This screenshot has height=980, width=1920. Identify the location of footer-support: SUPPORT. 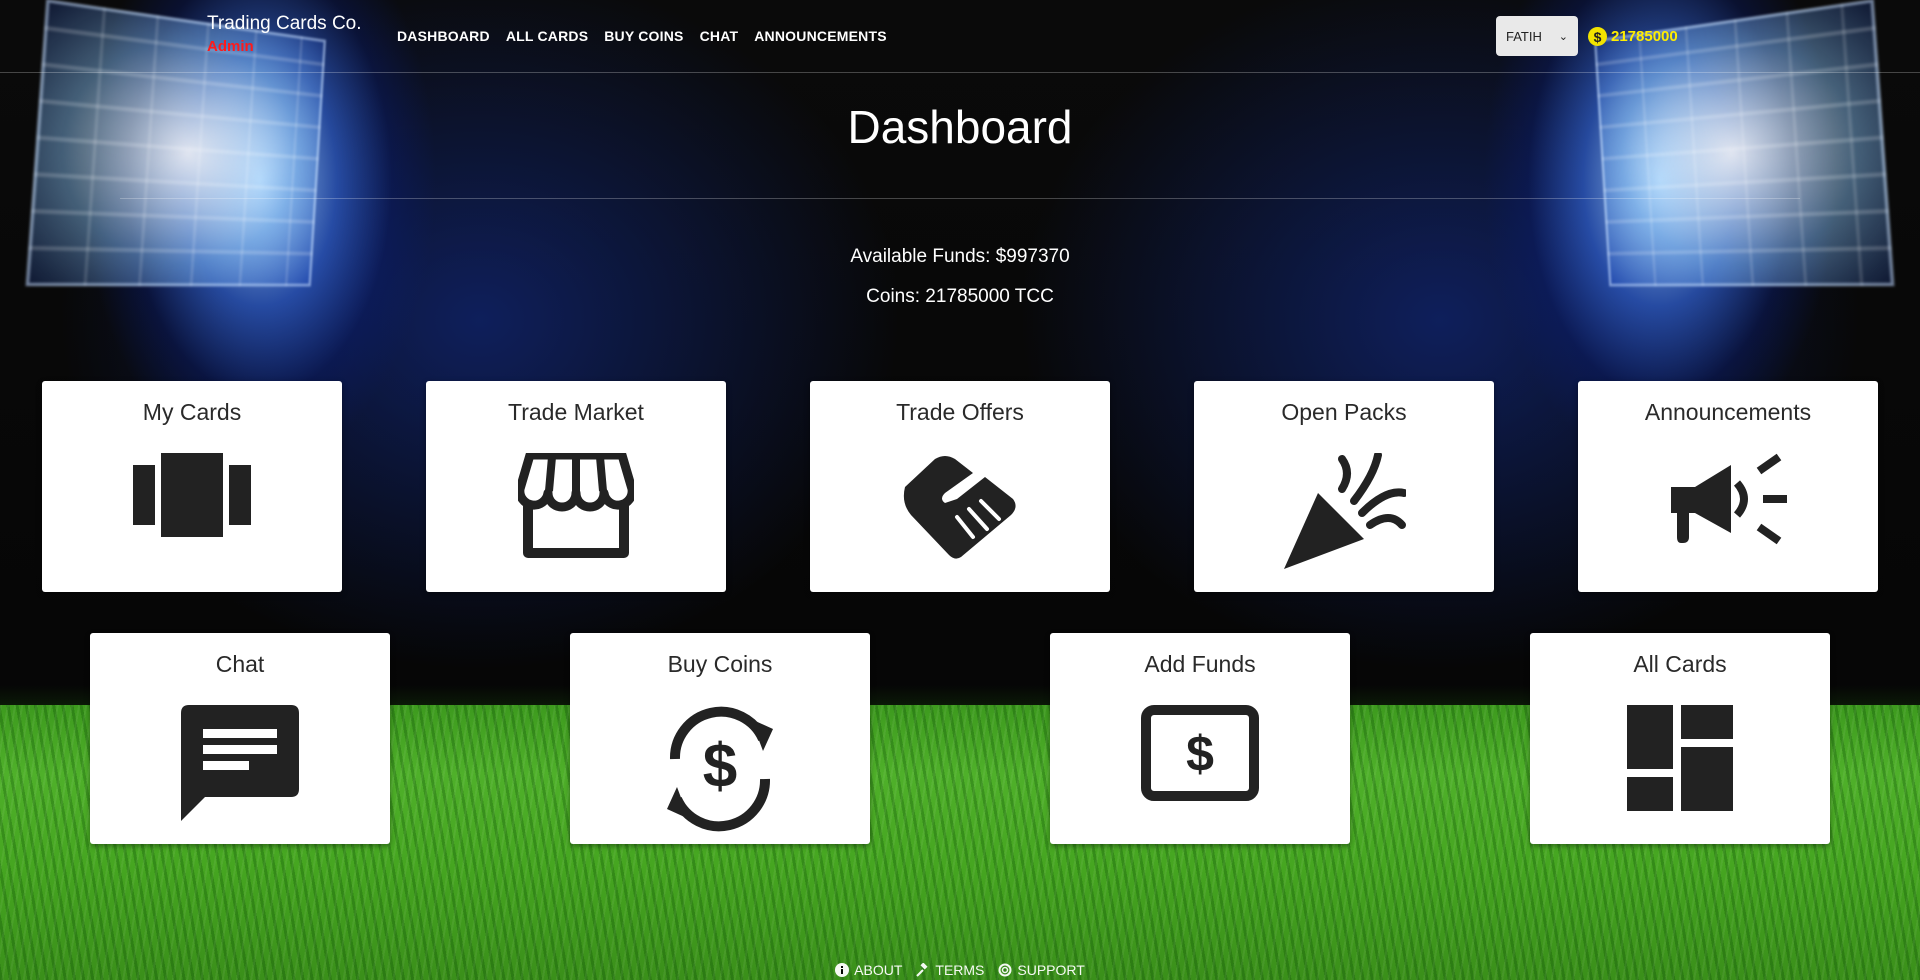
(1041, 970).